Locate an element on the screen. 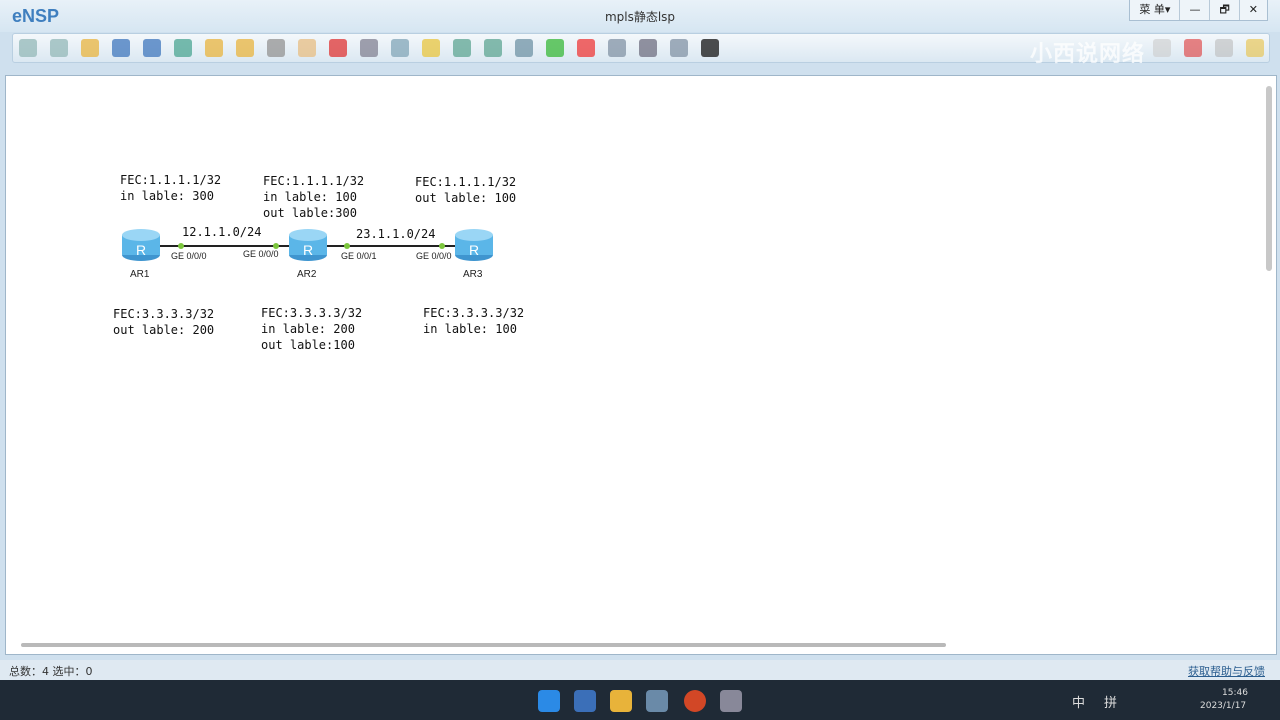 This screenshot has height=720, width=1280. file-explorer-icon is located at coordinates (621, 701).